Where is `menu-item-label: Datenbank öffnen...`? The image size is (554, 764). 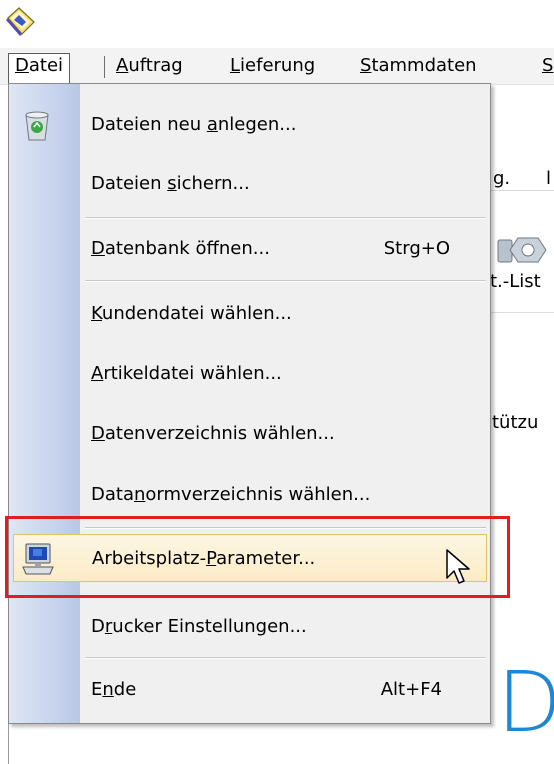
menu-item-label: Datenbank öffnen... is located at coordinates (180, 248).